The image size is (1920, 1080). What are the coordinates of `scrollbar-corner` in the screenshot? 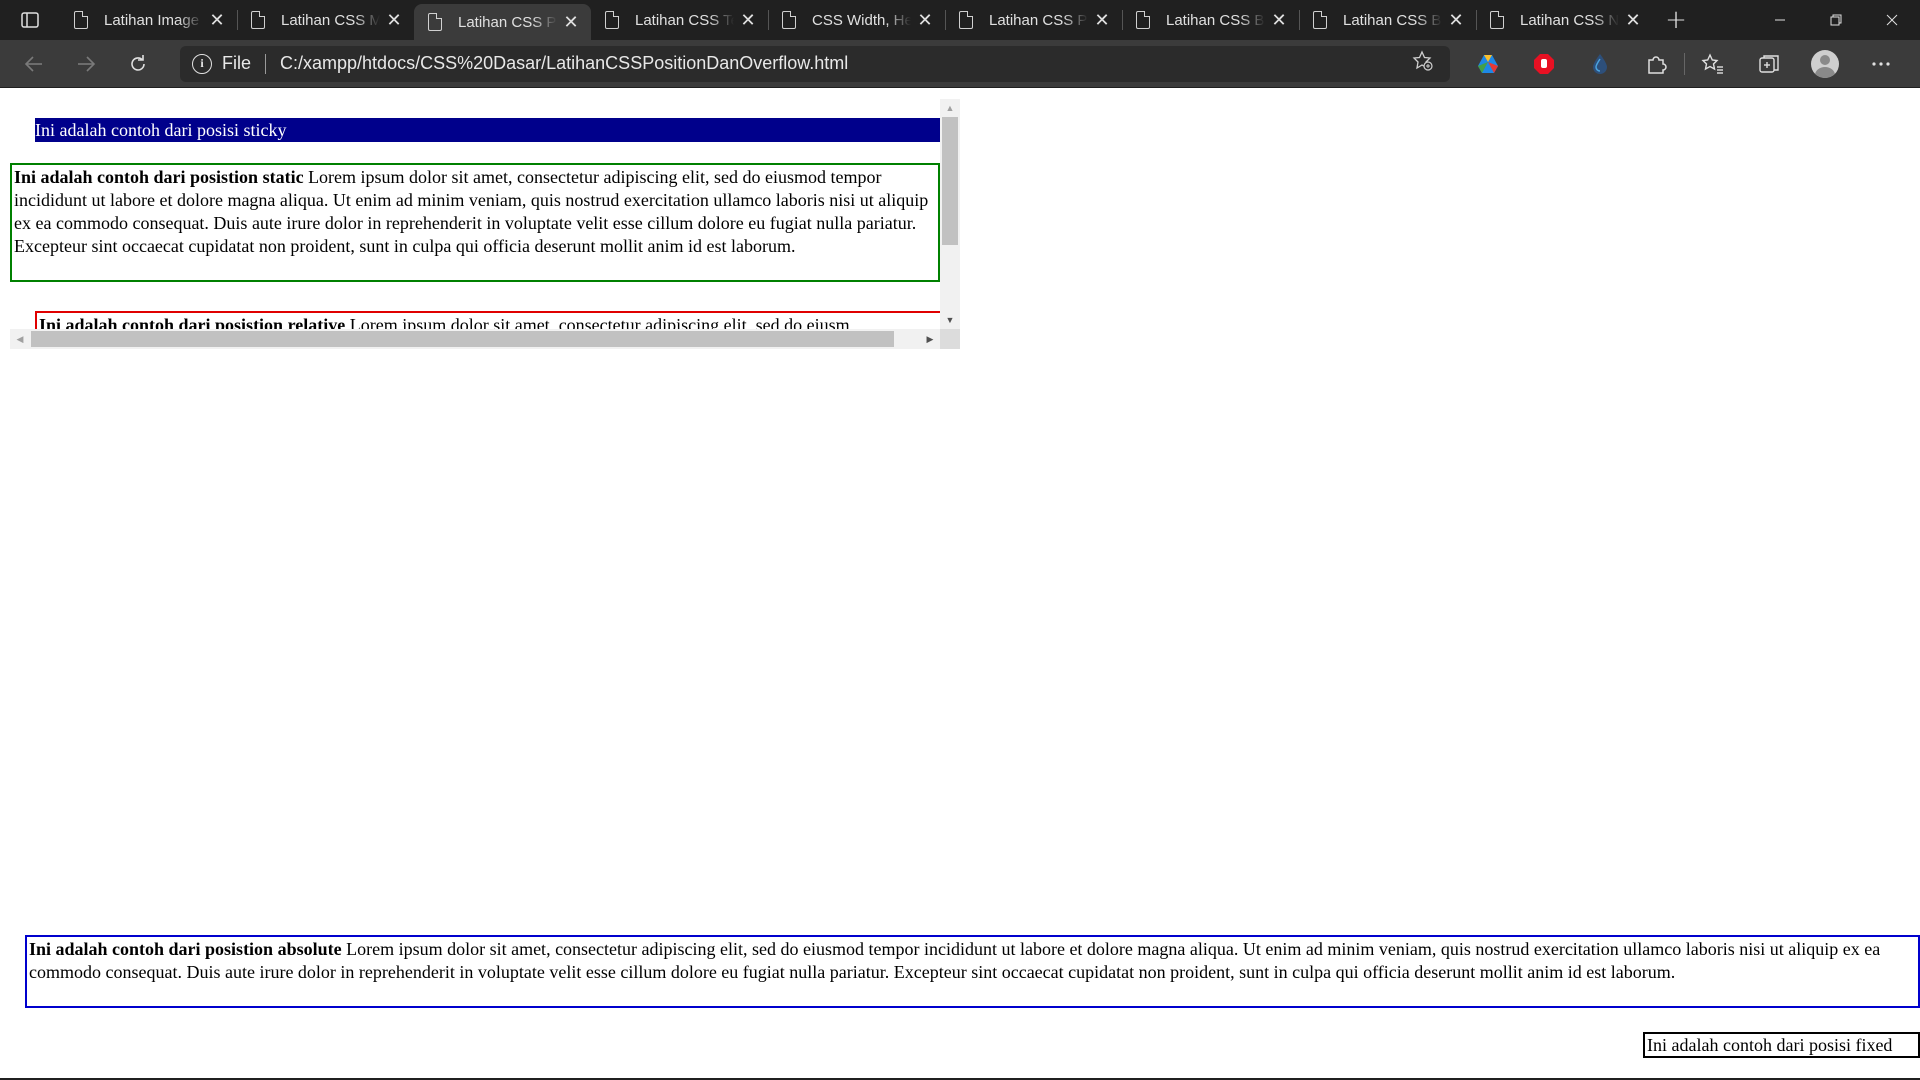 It's located at (950, 339).